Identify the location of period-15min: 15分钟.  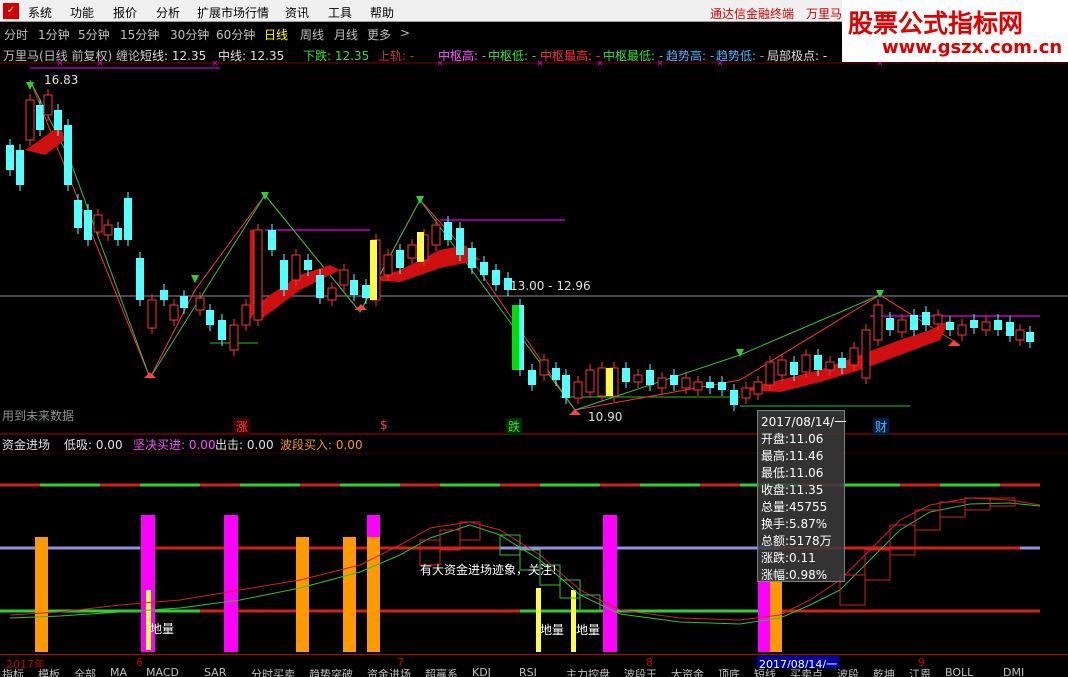
(139, 34).